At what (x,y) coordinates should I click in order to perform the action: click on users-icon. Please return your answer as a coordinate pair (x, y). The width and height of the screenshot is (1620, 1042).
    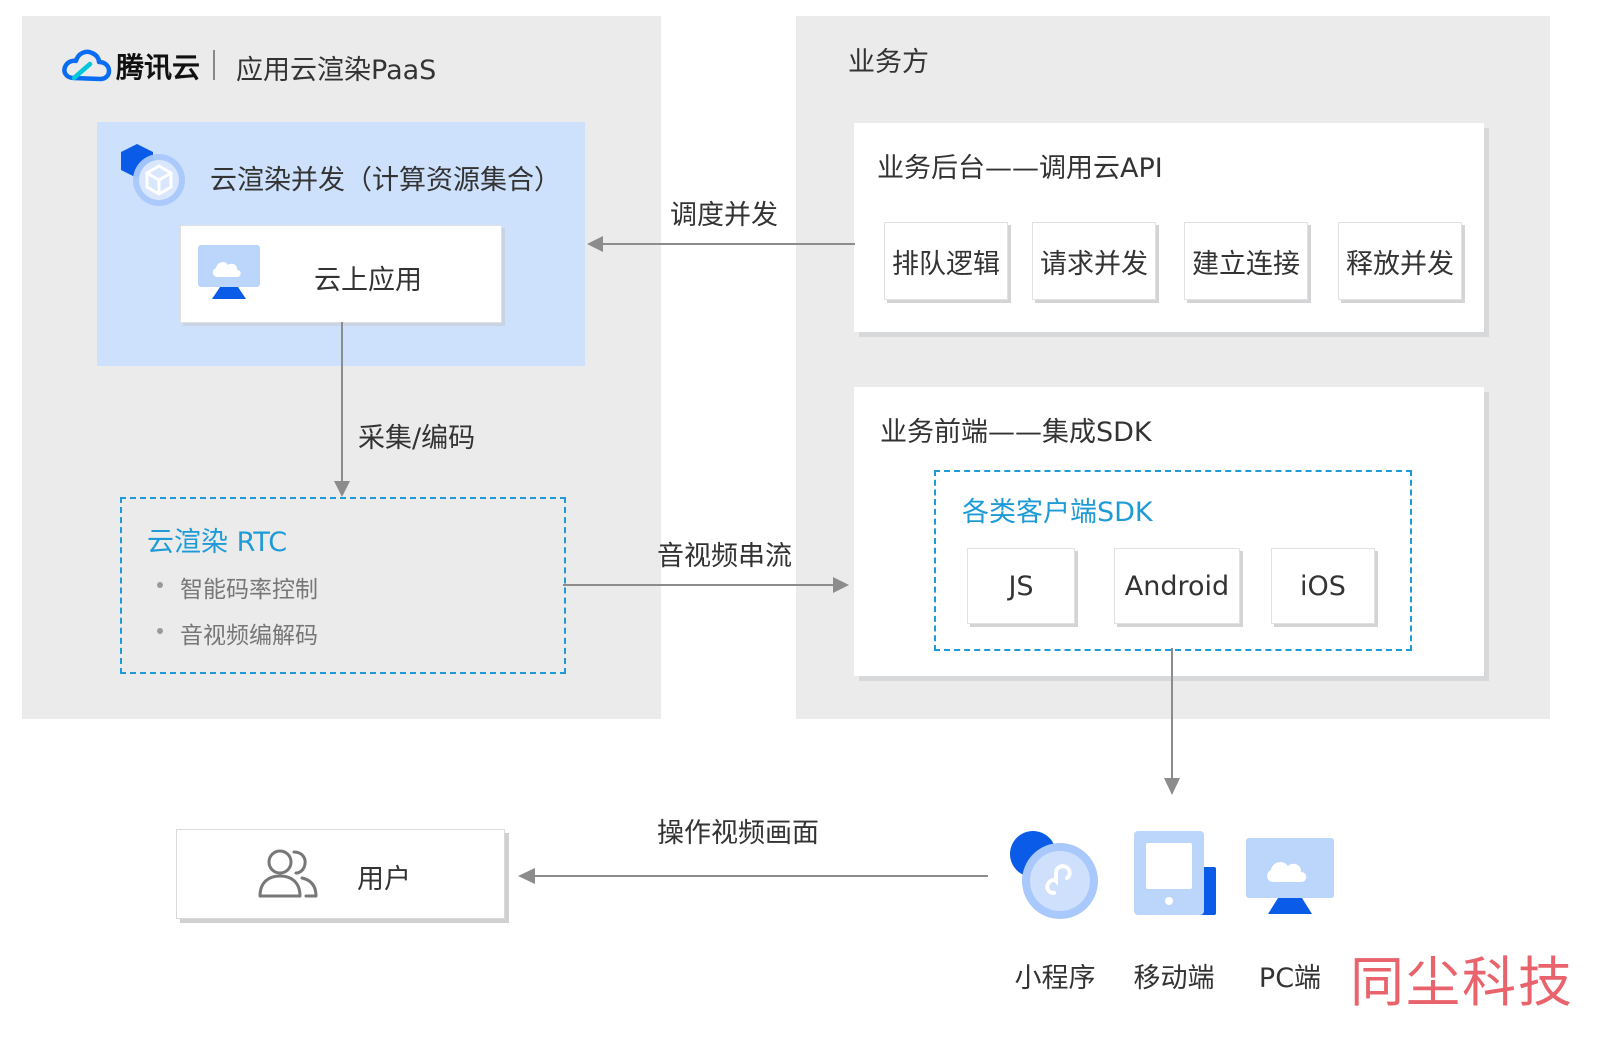
    Looking at the image, I should click on (289, 873).